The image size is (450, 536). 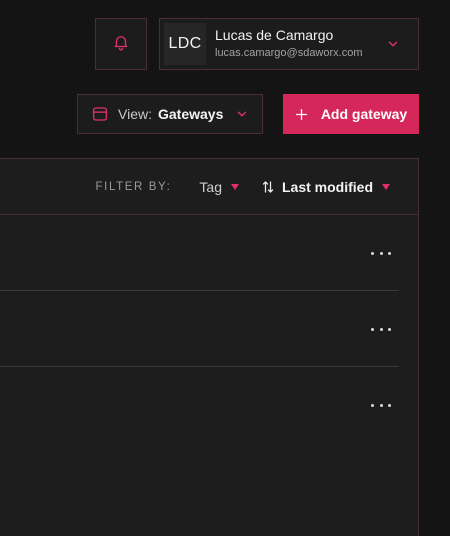 I want to click on sort-label: Last modified, so click(x=327, y=186).